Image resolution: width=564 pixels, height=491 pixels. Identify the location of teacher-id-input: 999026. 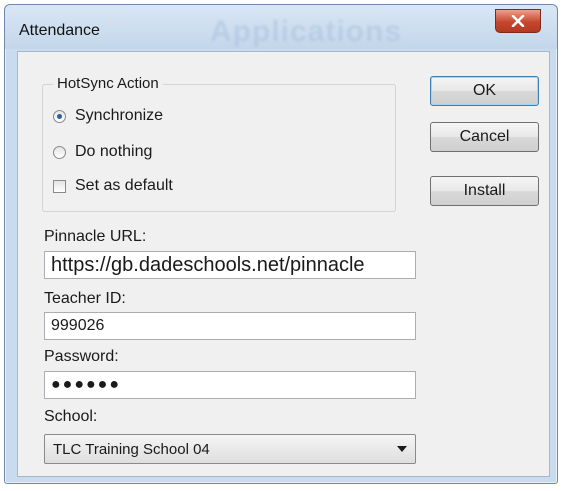
(230, 326).